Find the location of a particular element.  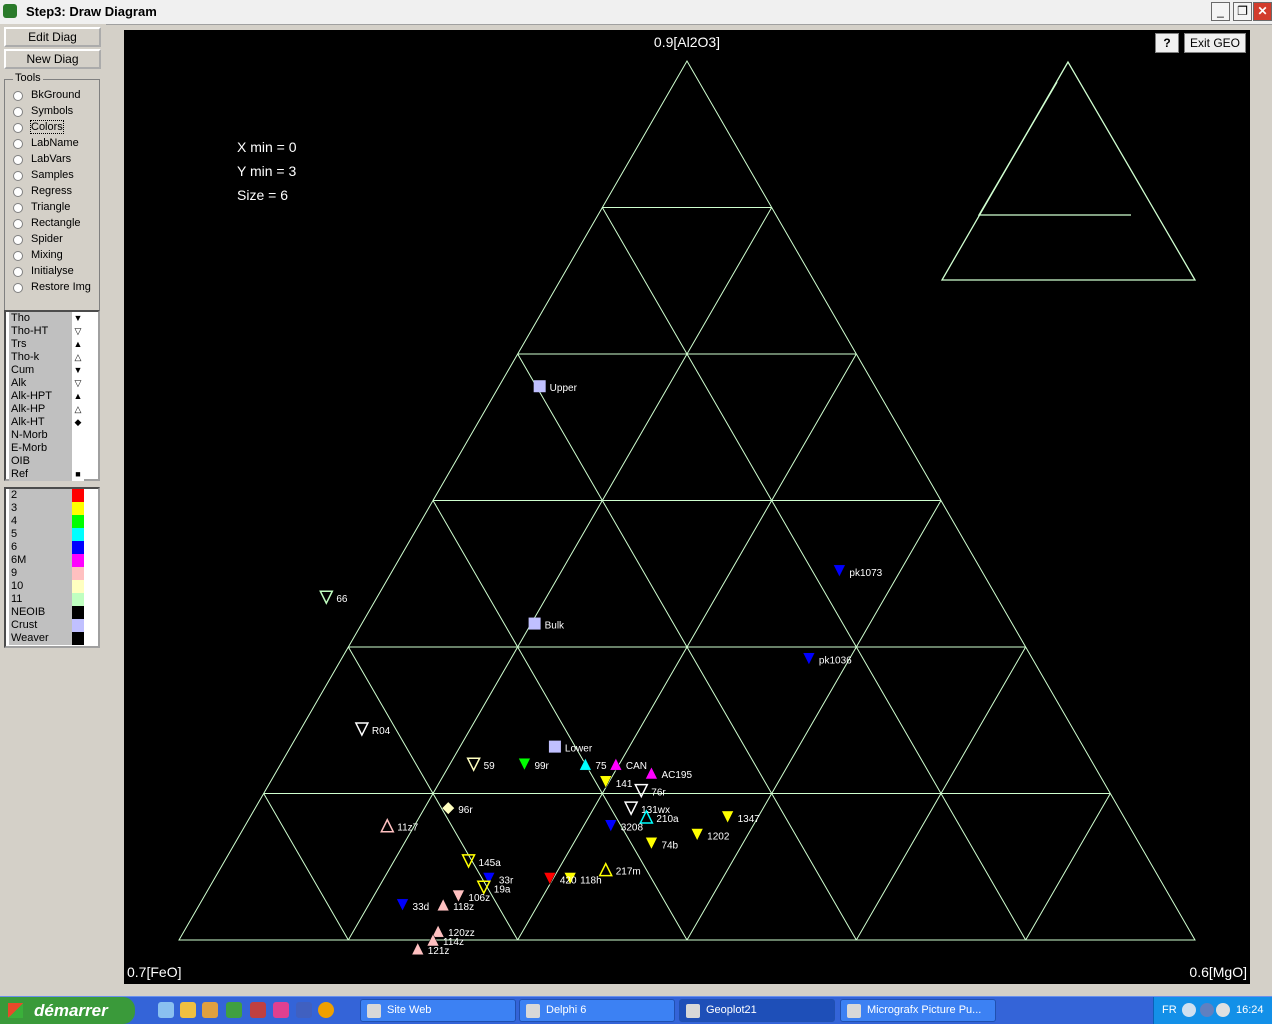

mail-icon is located at coordinates (188, 1010).